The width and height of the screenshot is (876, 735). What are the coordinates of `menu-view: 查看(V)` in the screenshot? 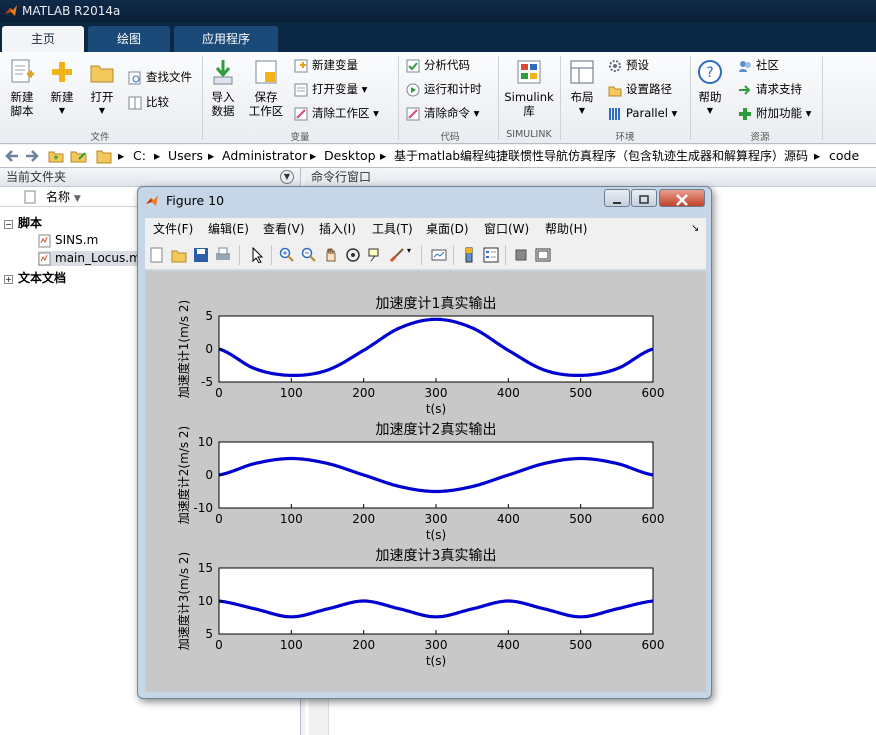 It's located at (284, 229).